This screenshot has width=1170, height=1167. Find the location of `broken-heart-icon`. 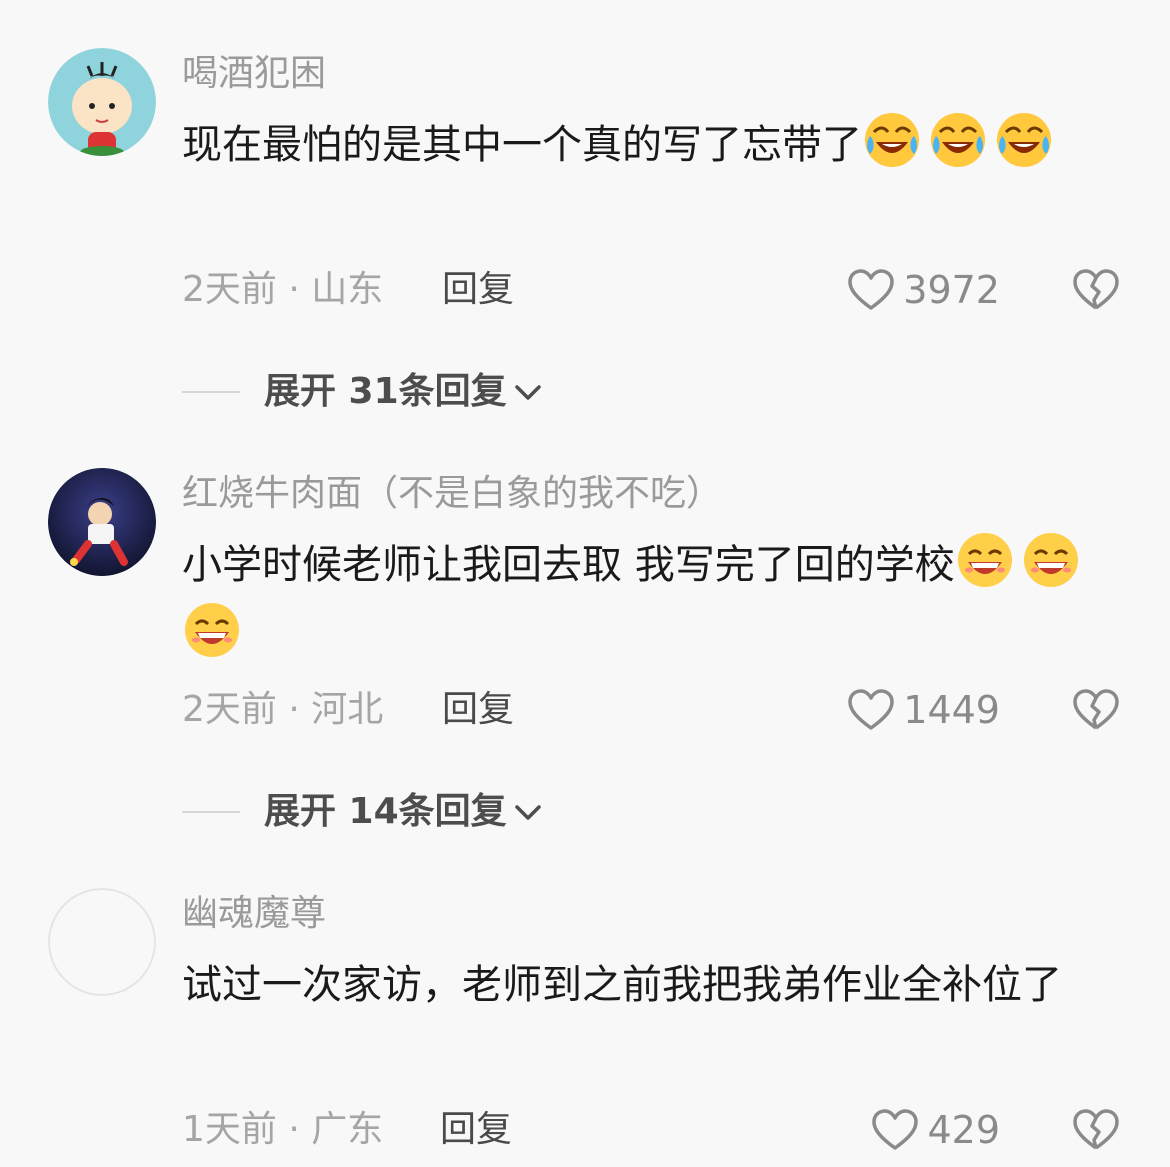

broken-heart-icon is located at coordinates (1096, 1129).